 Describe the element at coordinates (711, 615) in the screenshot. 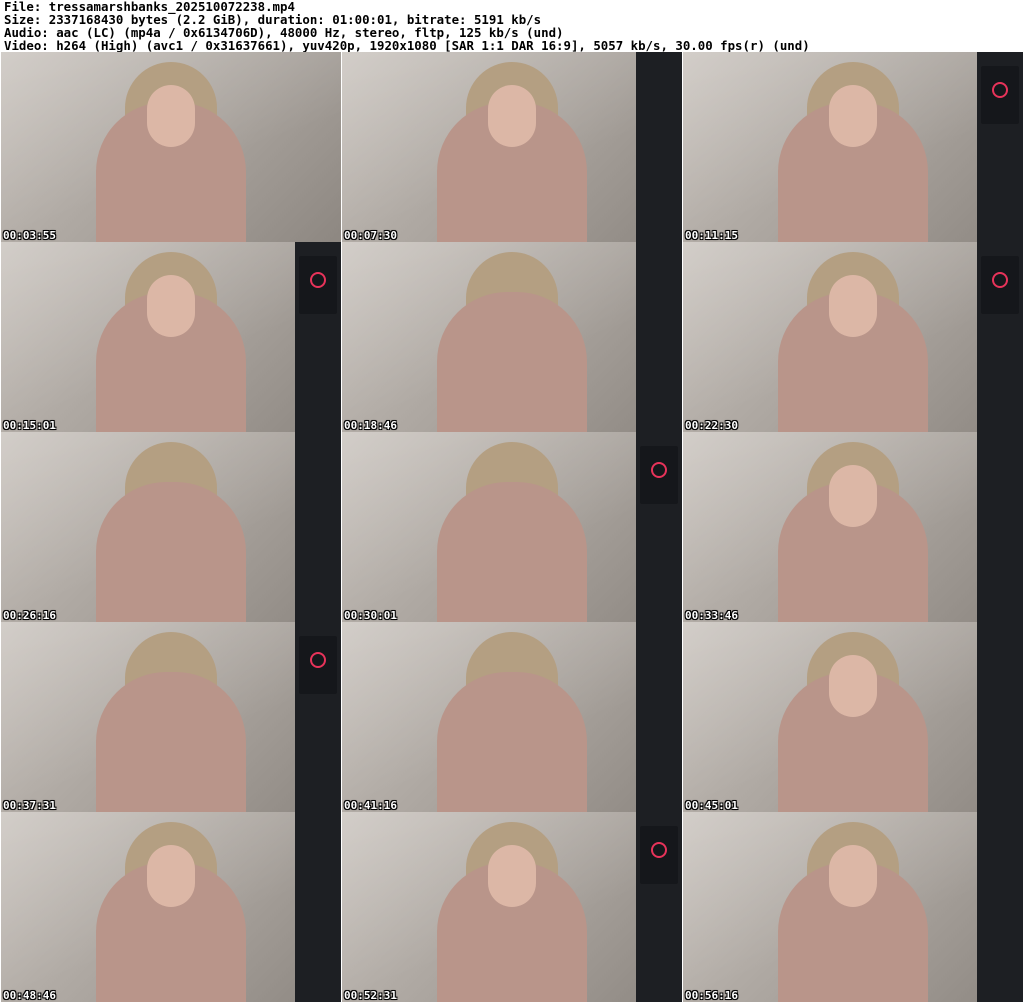

I see `frame-timestamp: 00:33:46` at that location.